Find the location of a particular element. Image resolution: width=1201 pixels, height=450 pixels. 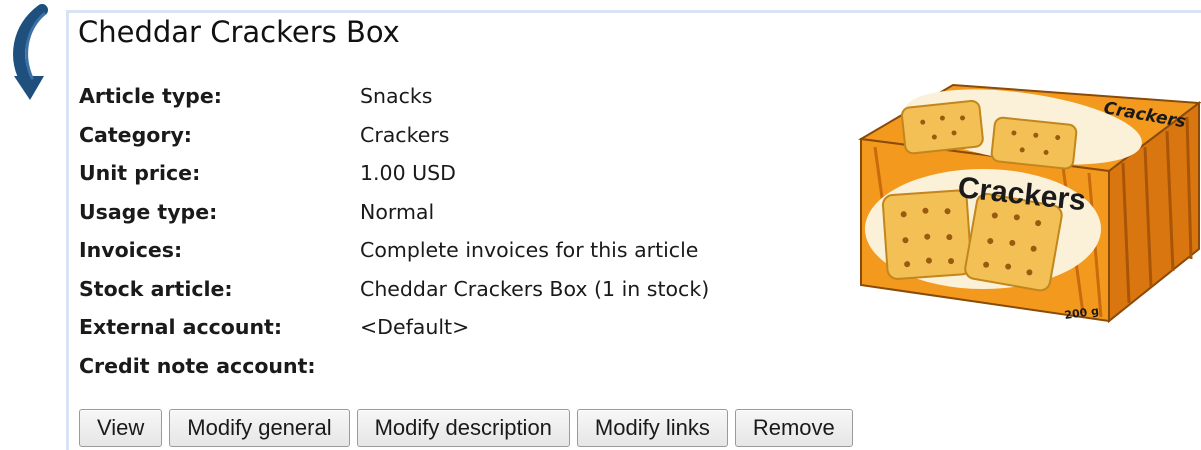

property-value: Crackers is located at coordinates (405, 134).